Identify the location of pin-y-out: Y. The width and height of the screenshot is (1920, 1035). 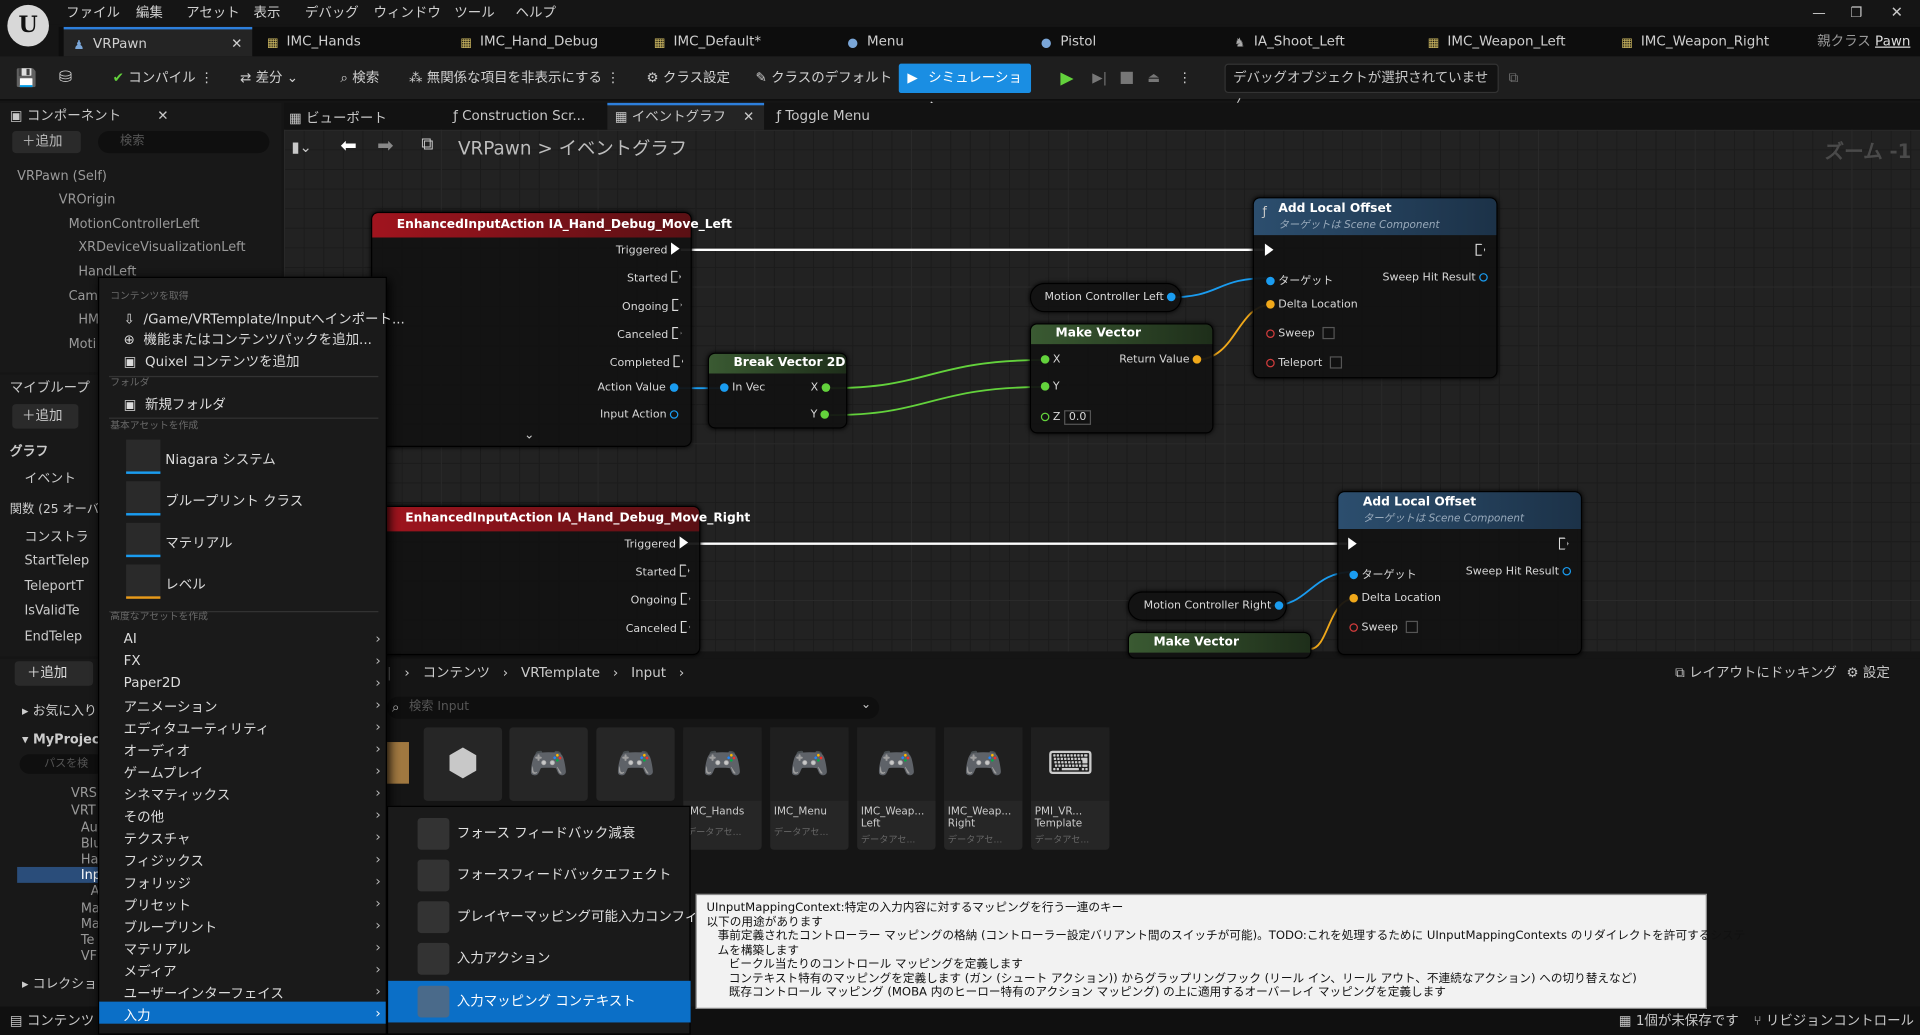
(820, 415).